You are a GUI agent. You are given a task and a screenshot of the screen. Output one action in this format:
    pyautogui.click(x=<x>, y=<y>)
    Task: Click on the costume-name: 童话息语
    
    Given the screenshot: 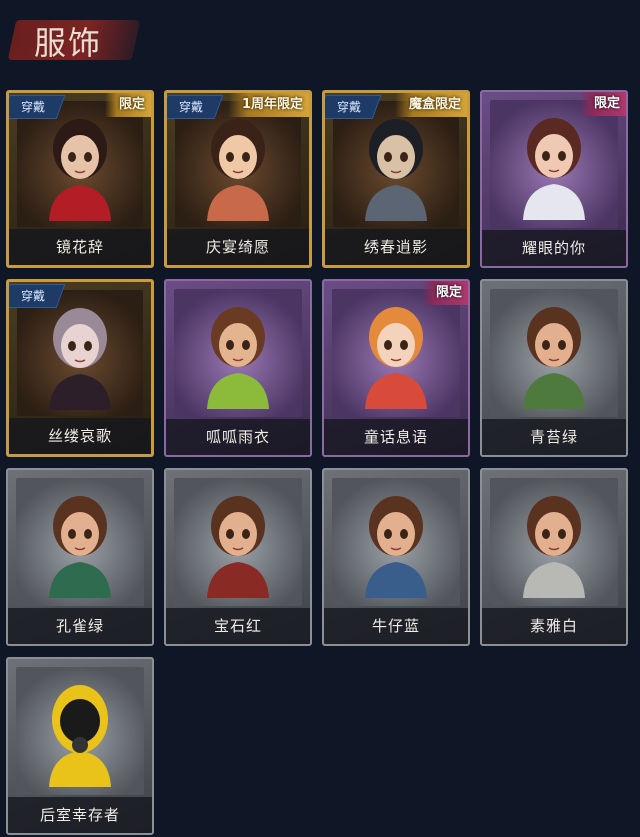 What is the action you would take?
    pyautogui.click(x=396, y=437)
    